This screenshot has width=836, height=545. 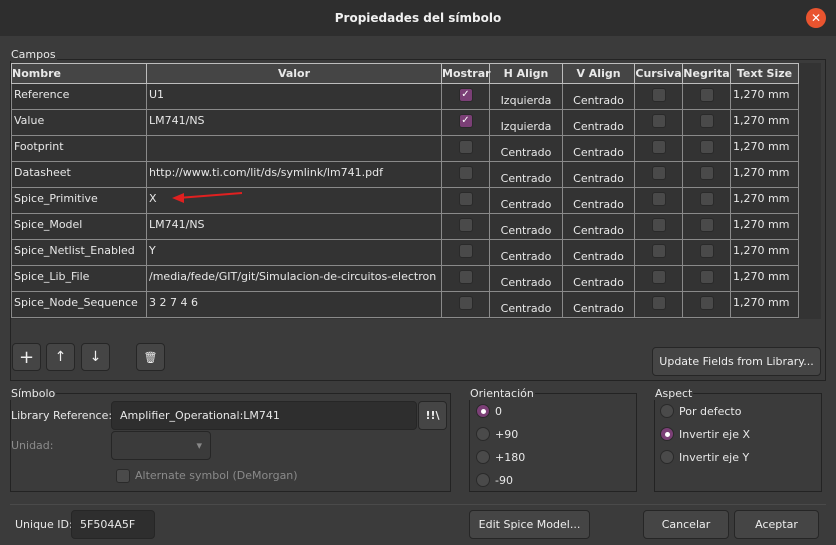 I want to click on add-field-button: +, so click(x=26, y=357).